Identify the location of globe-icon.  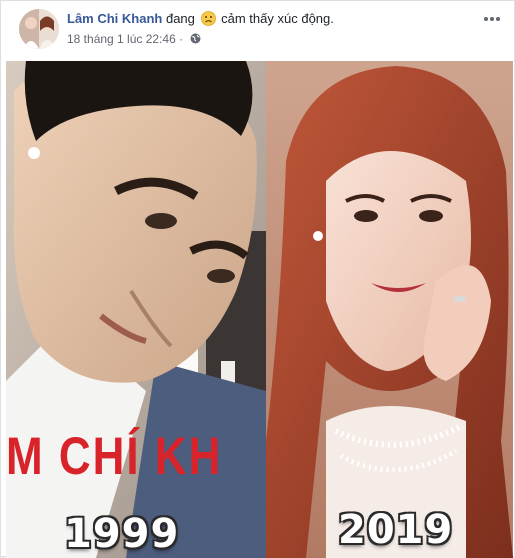
(195, 38).